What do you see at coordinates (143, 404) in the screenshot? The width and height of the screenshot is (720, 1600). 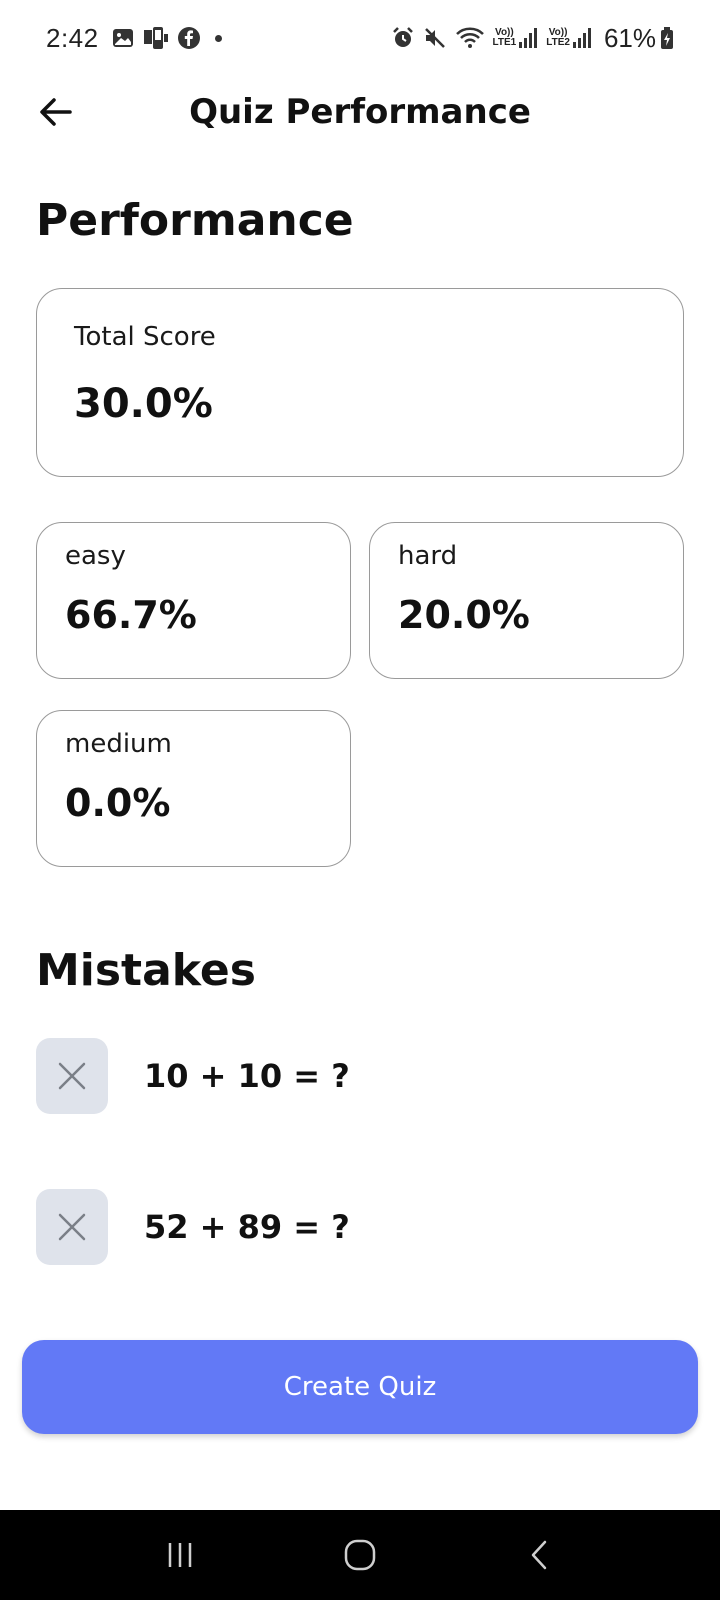 I see `total-score-value: 30.0%` at bounding box center [143, 404].